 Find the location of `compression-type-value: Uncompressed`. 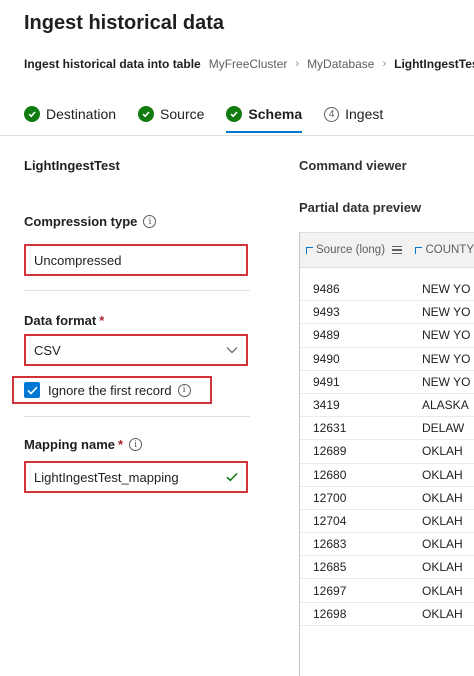

compression-type-value: Uncompressed is located at coordinates (78, 260).